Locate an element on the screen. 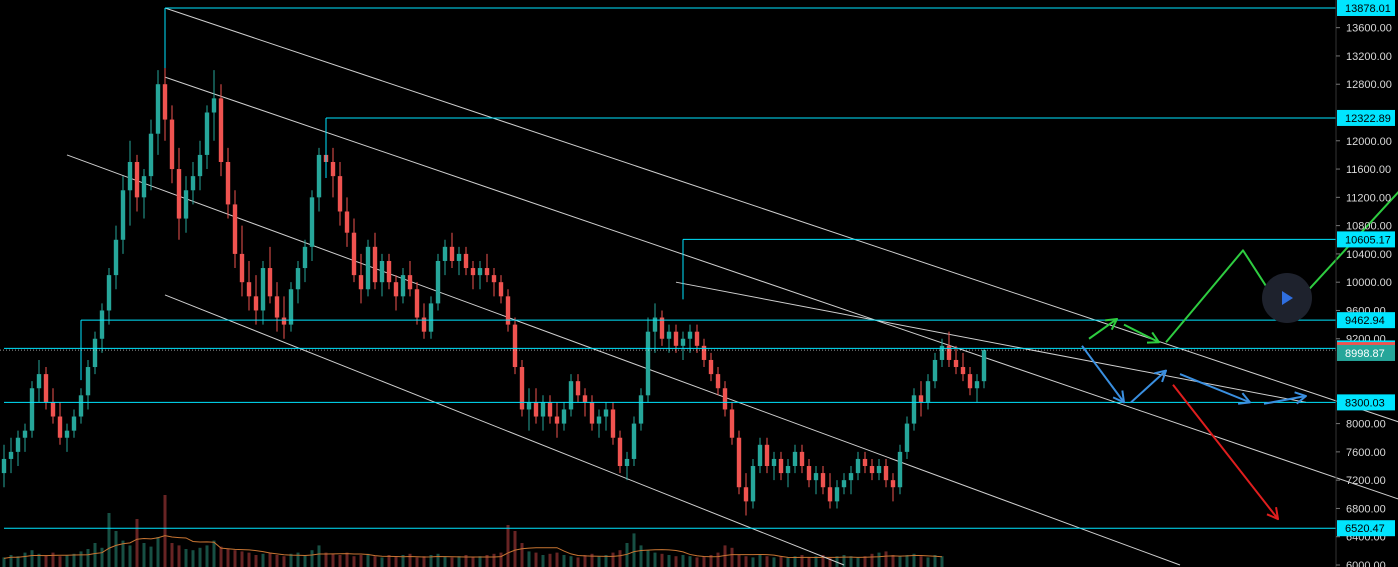 The image size is (1398, 567). level-tag-label: 9462.94 is located at coordinates (1365, 321).